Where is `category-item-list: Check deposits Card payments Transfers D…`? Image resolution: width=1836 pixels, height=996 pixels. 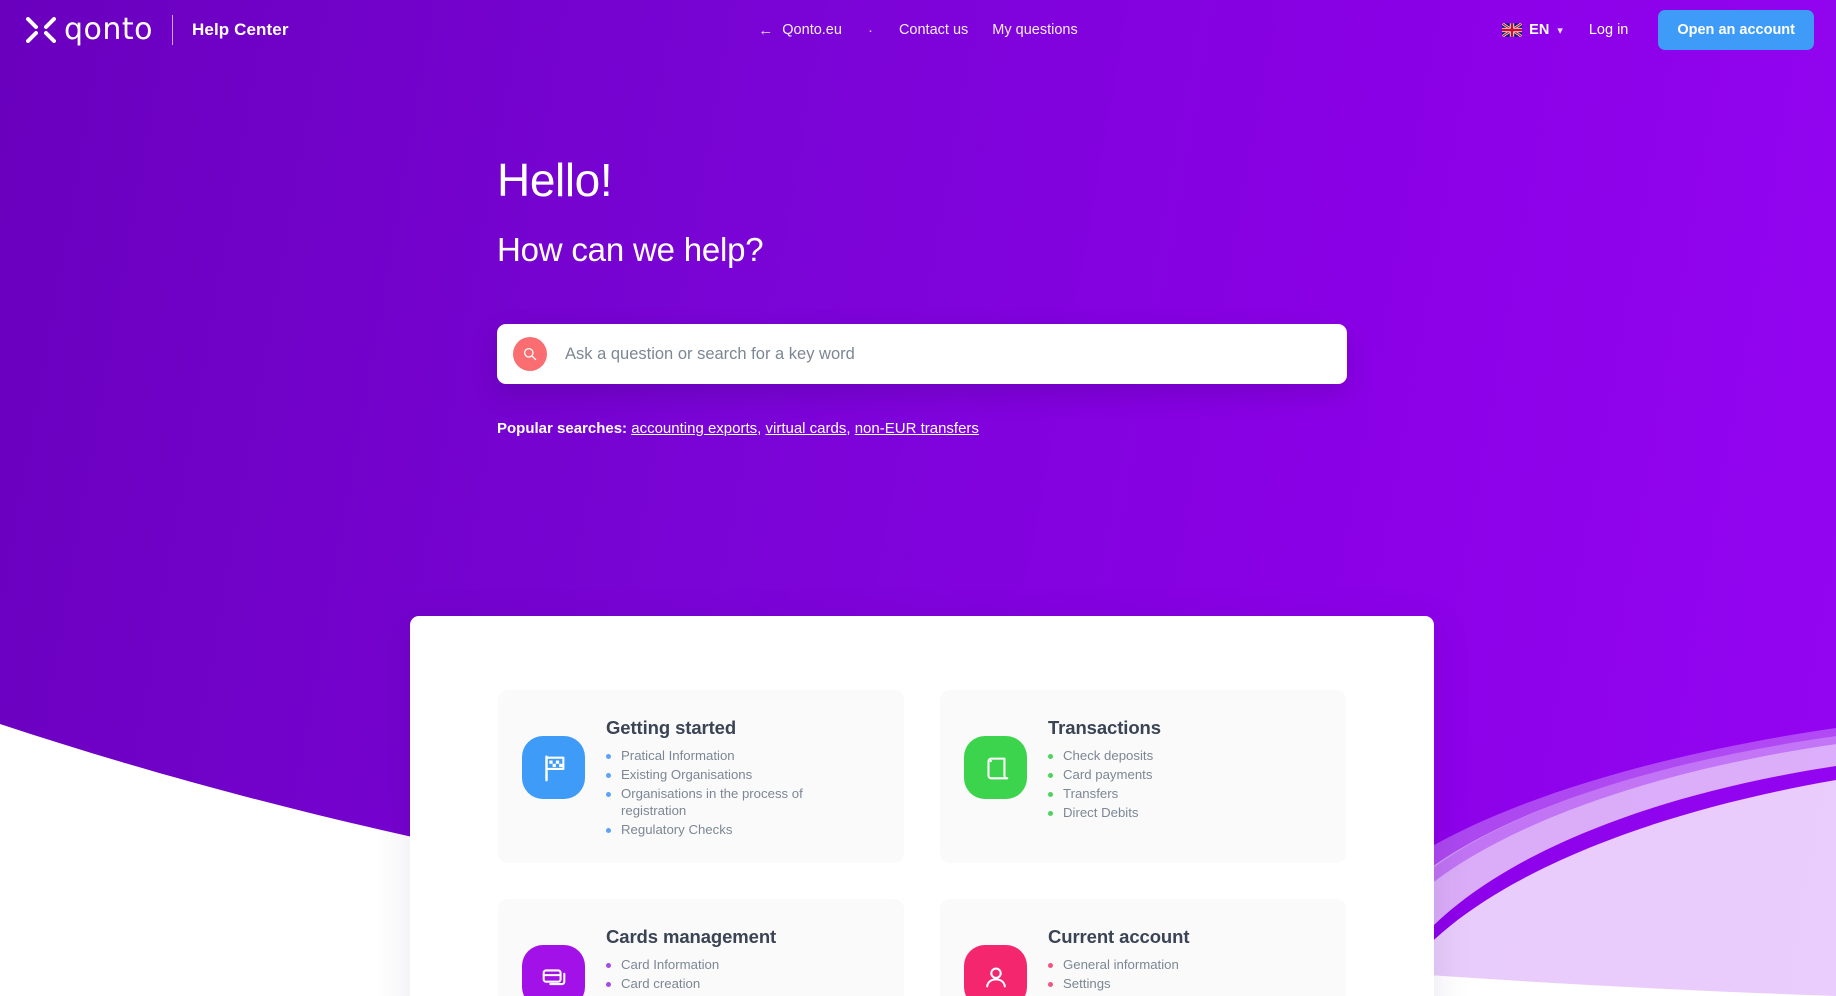
category-item-list: Check deposits Card payments Transfers D… is located at coordinates (1104, 785).